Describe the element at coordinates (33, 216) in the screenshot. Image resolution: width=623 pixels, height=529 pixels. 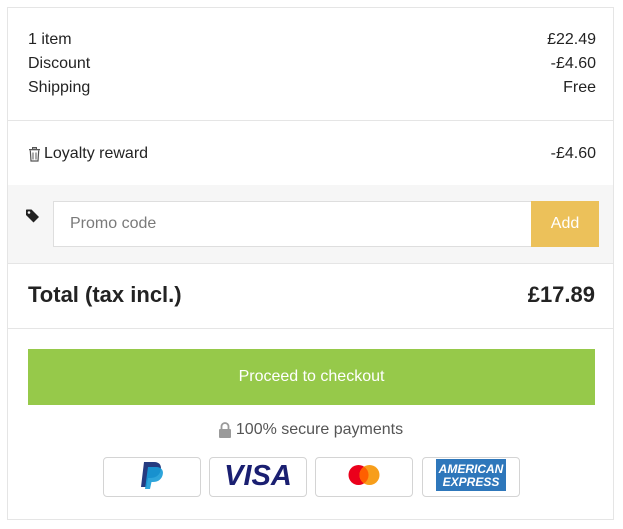
I see `tag-icon` at that location.